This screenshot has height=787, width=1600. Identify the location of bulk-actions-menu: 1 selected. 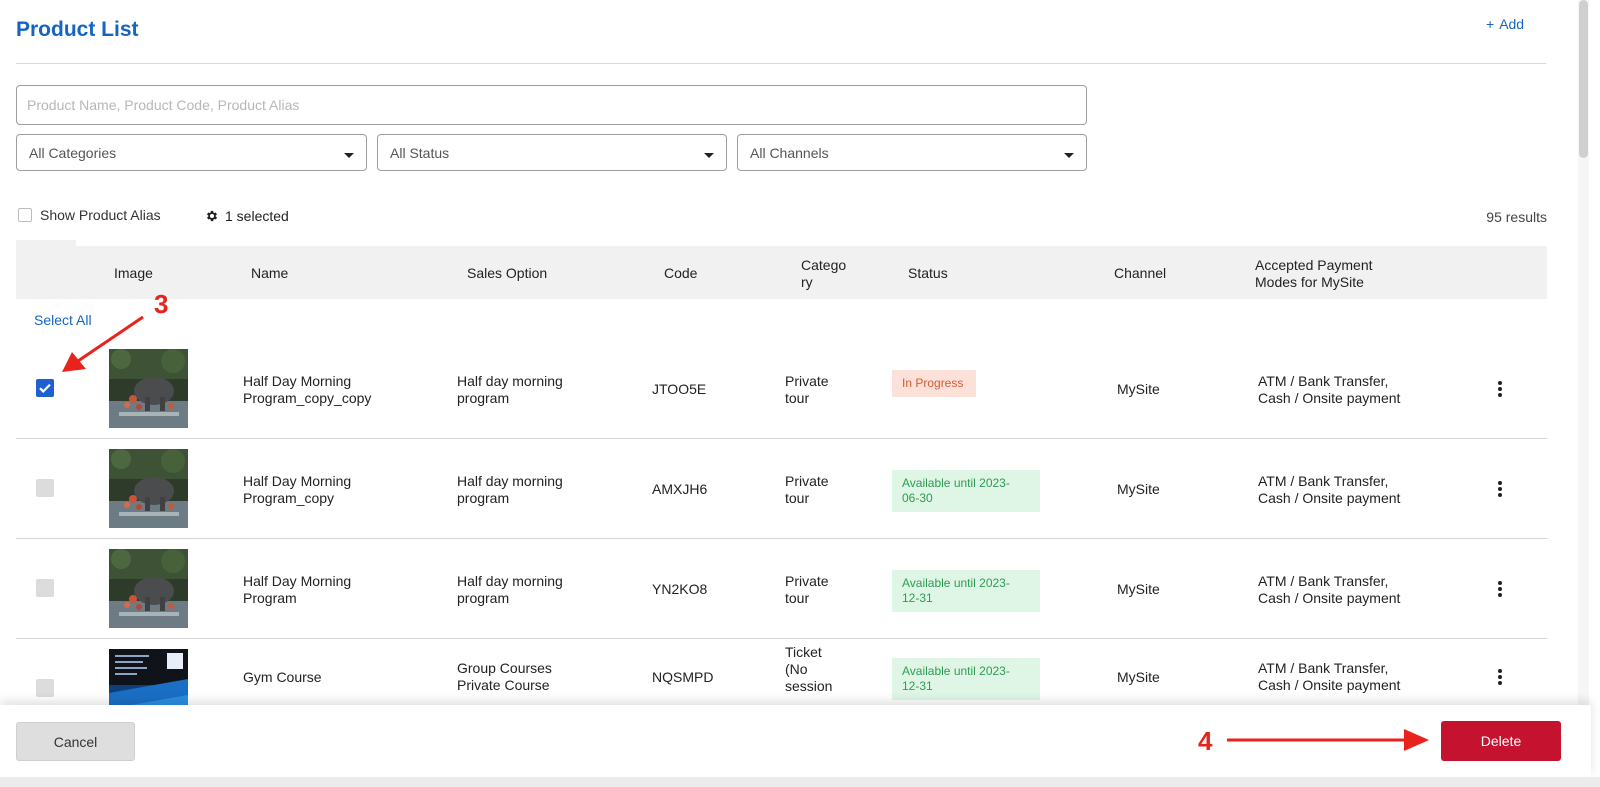
(247, 216).